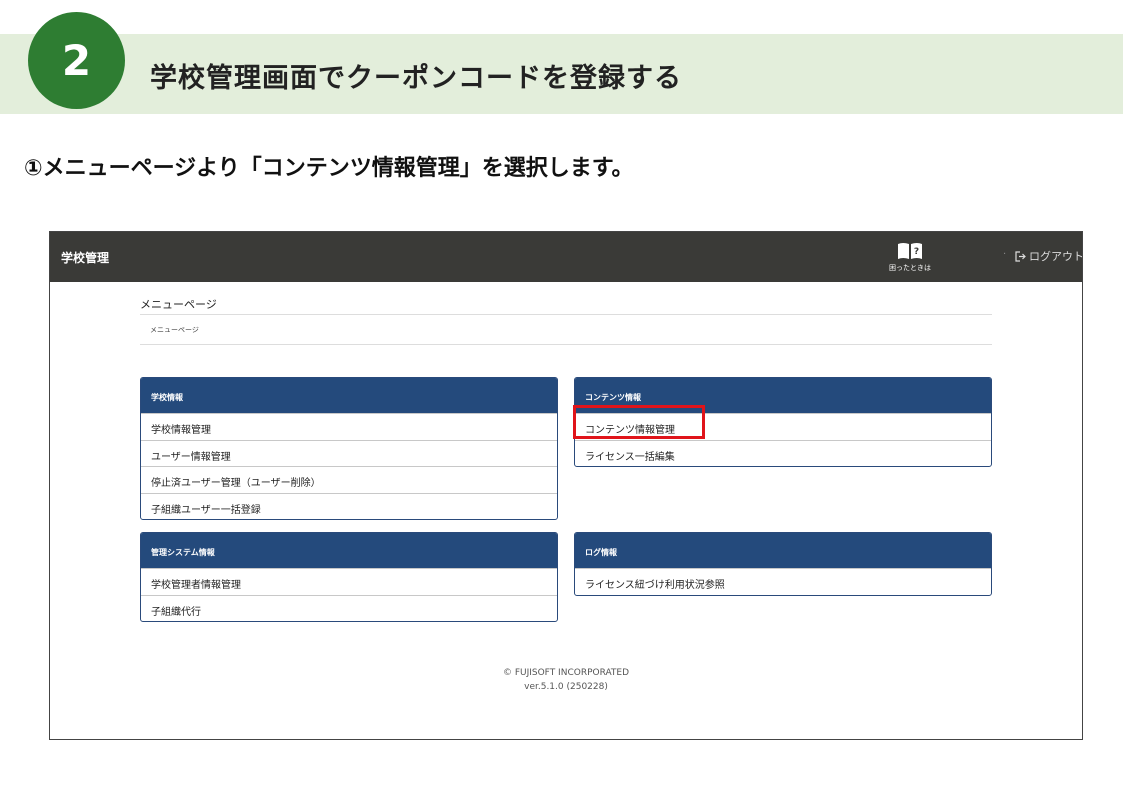 The image size is (1123, 794). What do you see at coordinates (1056, 256) in the screenshot?
I see `logout-label: ログアウト` at bounding box center [1056, 256].